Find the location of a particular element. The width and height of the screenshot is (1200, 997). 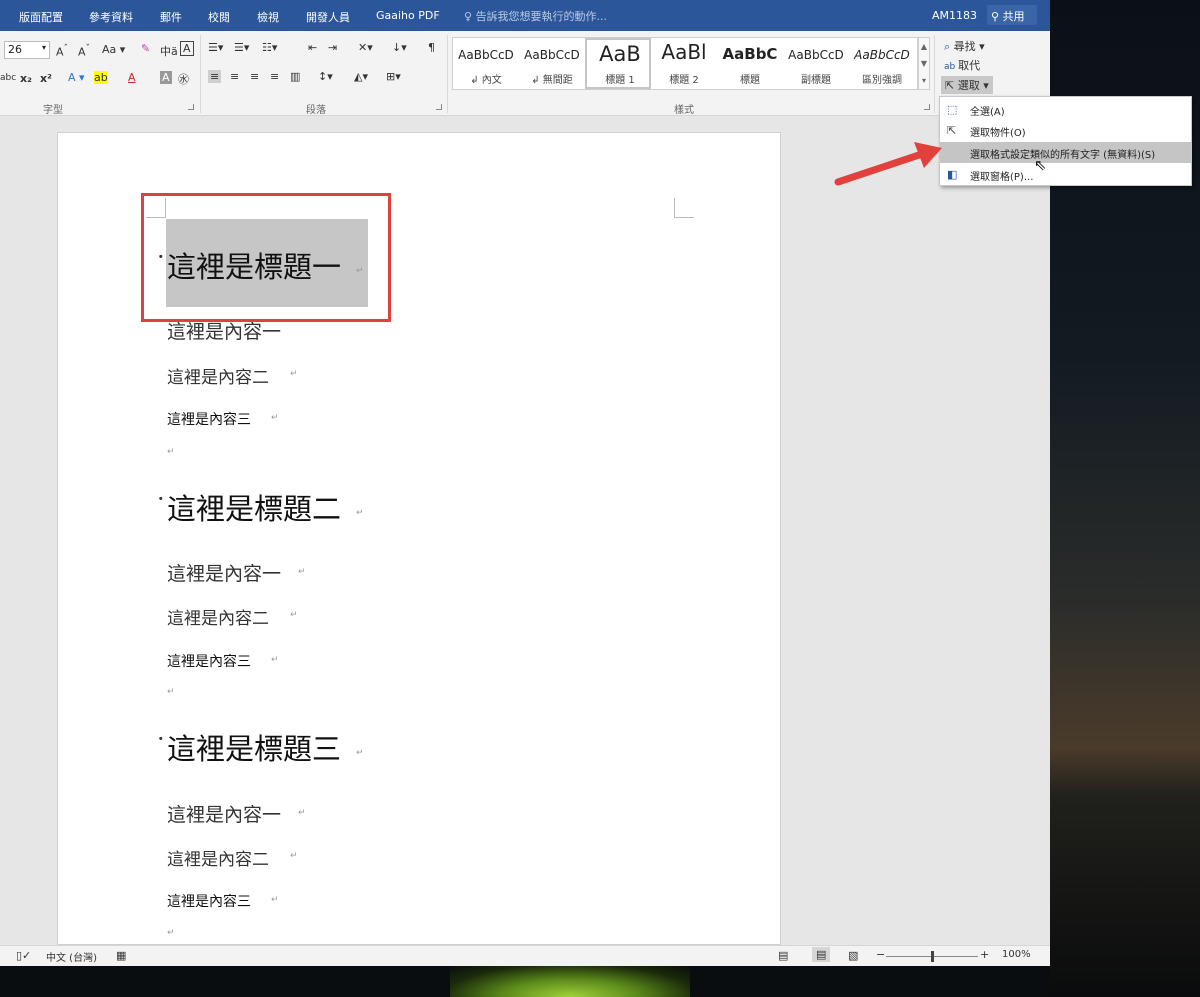

menu-item-label: 選取格式設定類似的所有文字 (無資料)(S) is located at coordinates (1063, 155).